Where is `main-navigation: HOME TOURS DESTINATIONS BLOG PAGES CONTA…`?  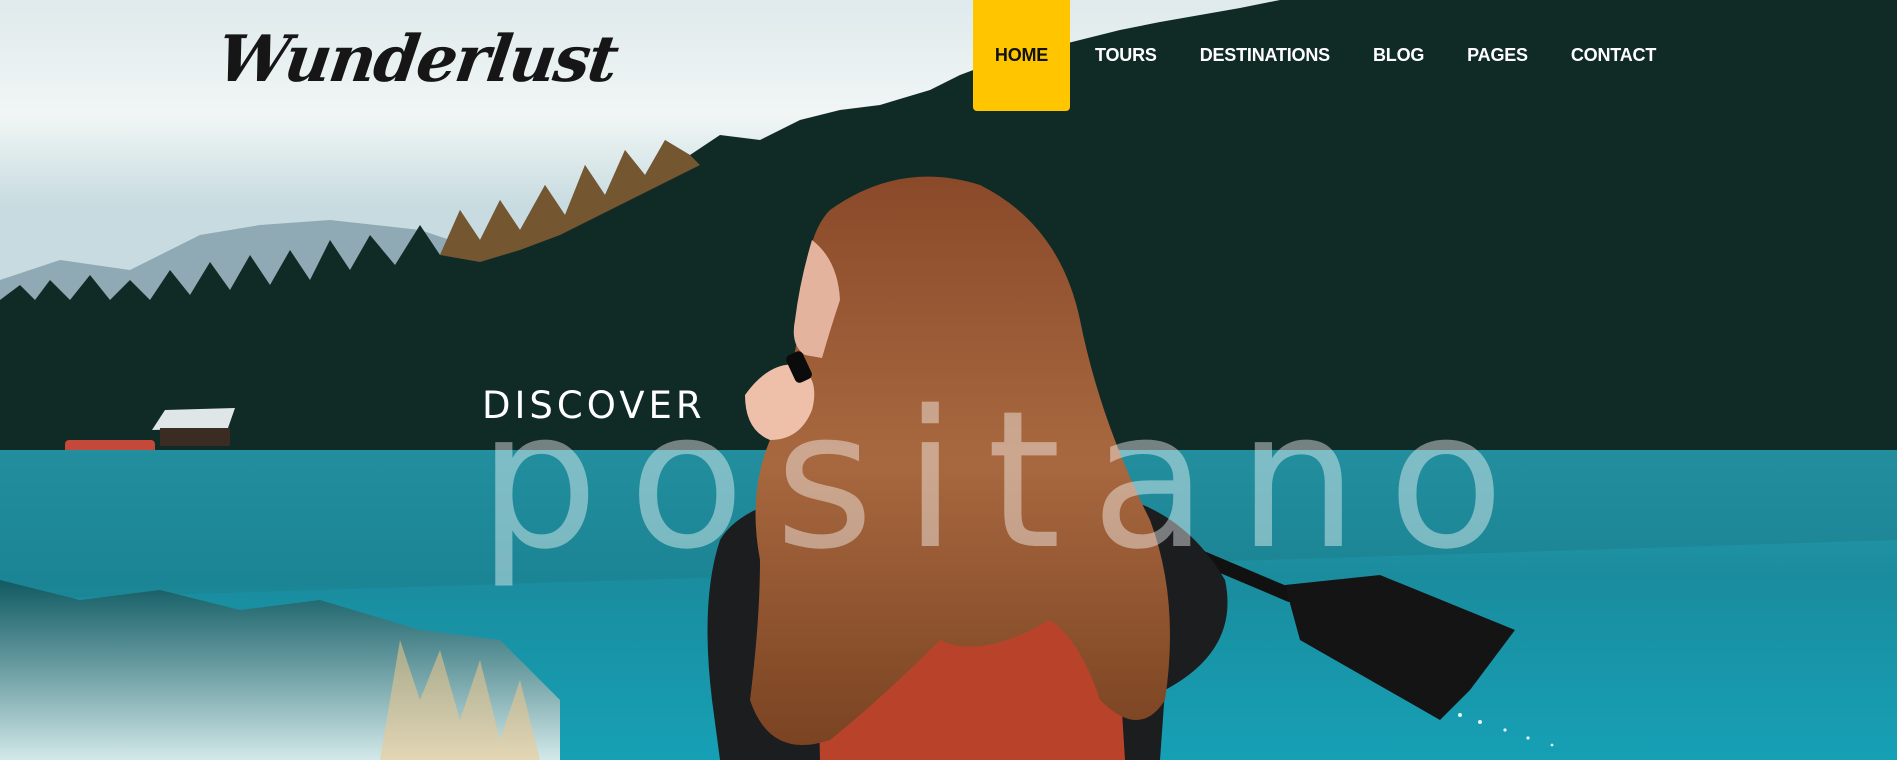
main-navigation: HOME TOURS DESTINATIONS BLOG PAGES CONTA… is located at coordinates (1336, 55).